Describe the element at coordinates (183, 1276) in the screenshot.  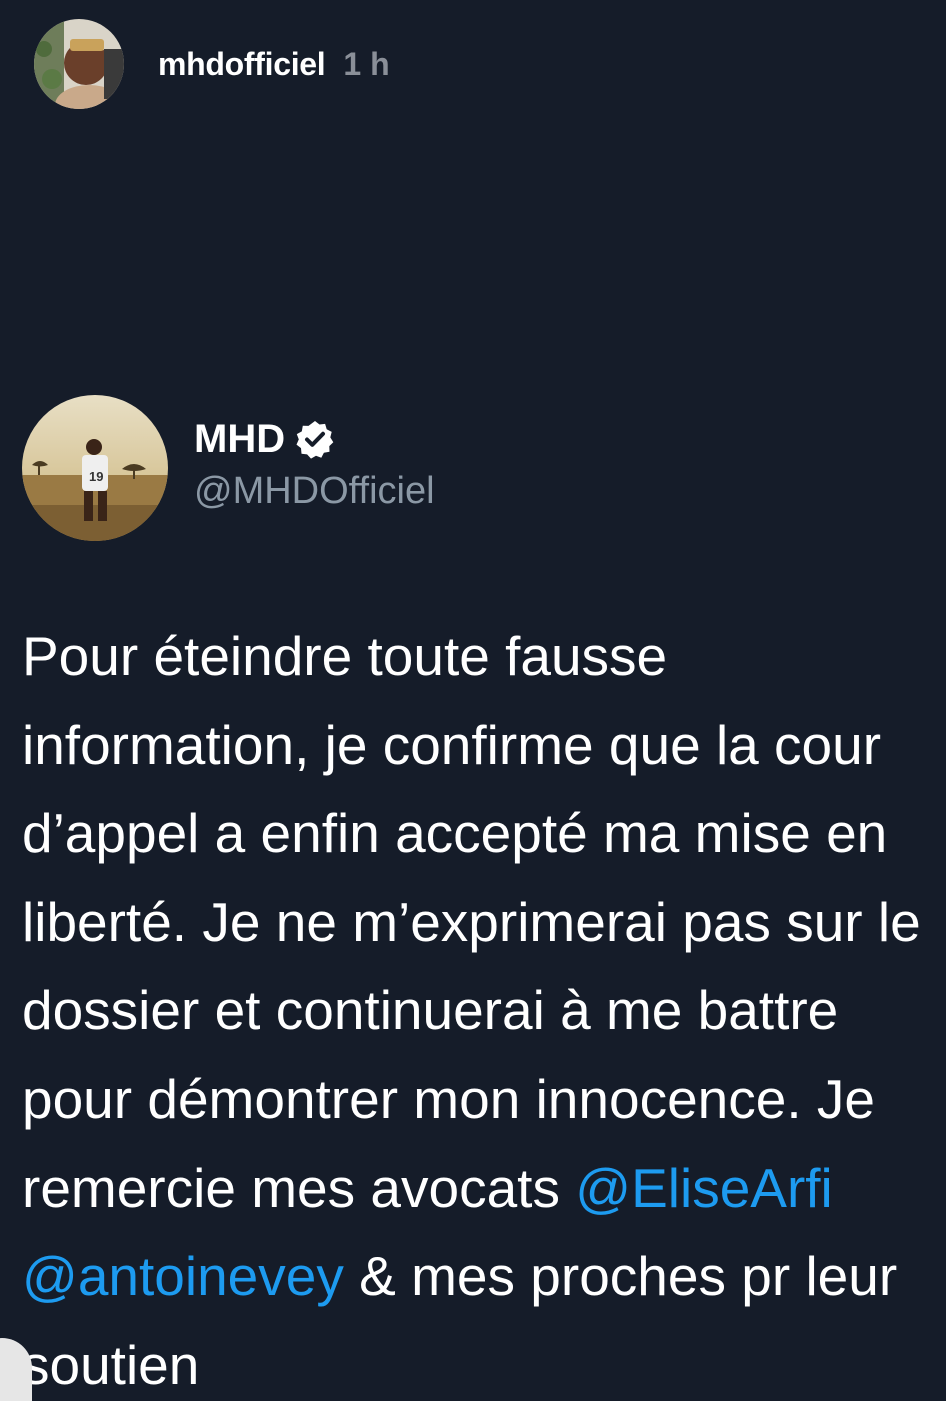
I see `mention-link: @antoinevey` at that location.